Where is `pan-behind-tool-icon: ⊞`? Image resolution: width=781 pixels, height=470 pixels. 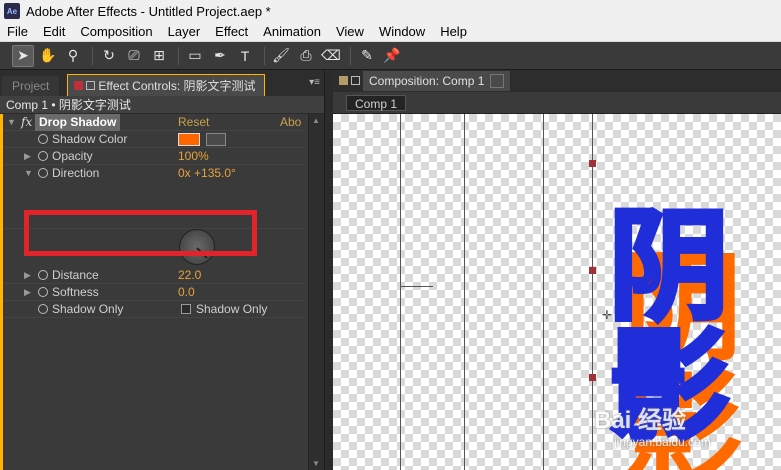 pan-behind-tool-icon: ⊞ is located at coordinates (159, 56).